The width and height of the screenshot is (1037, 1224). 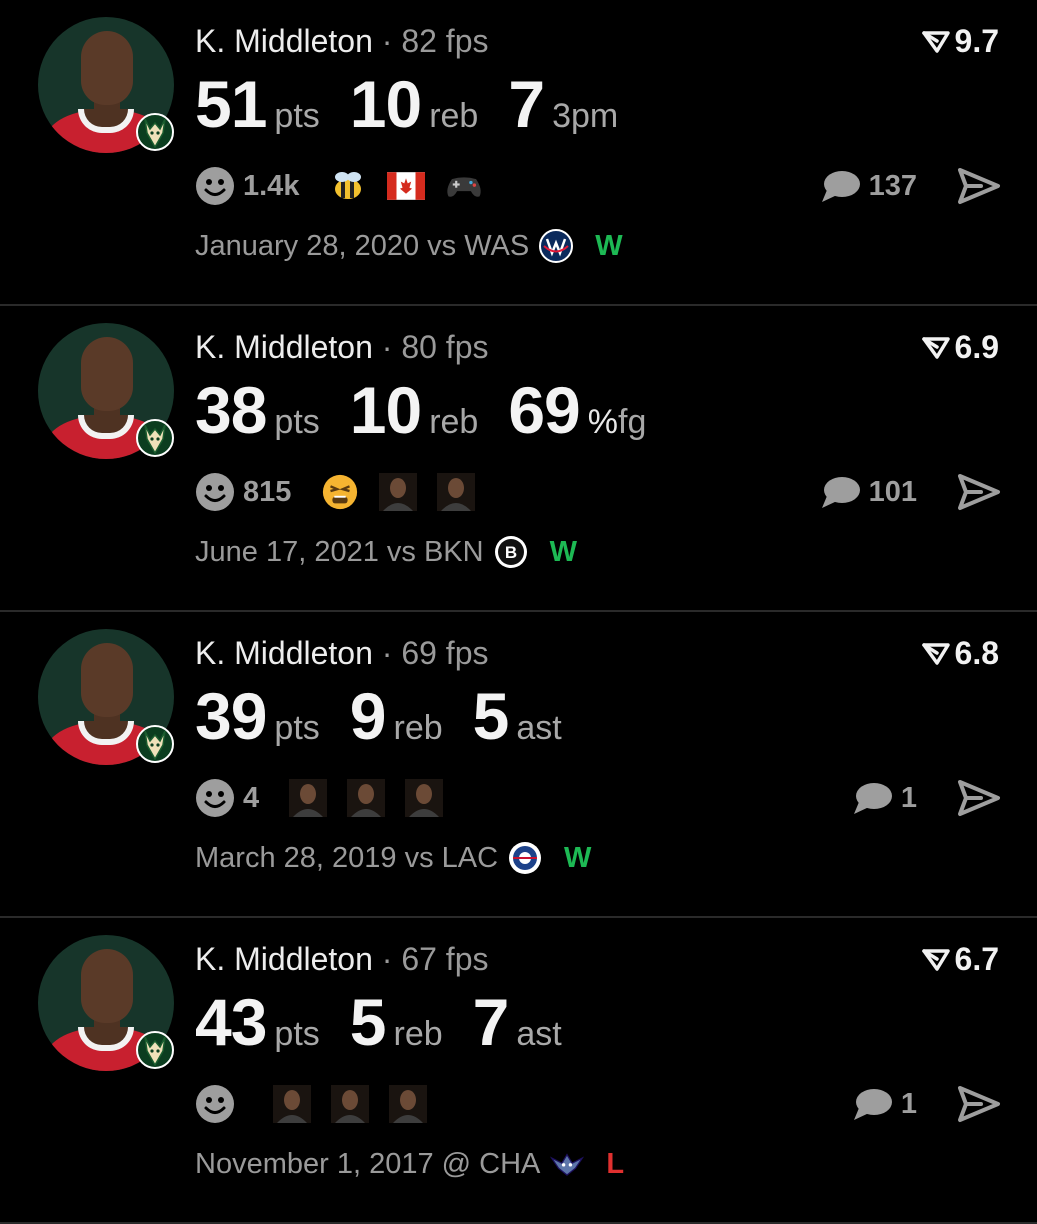 I want to click on stat-3pm: 7 3pm, so click(x=563, y=104).